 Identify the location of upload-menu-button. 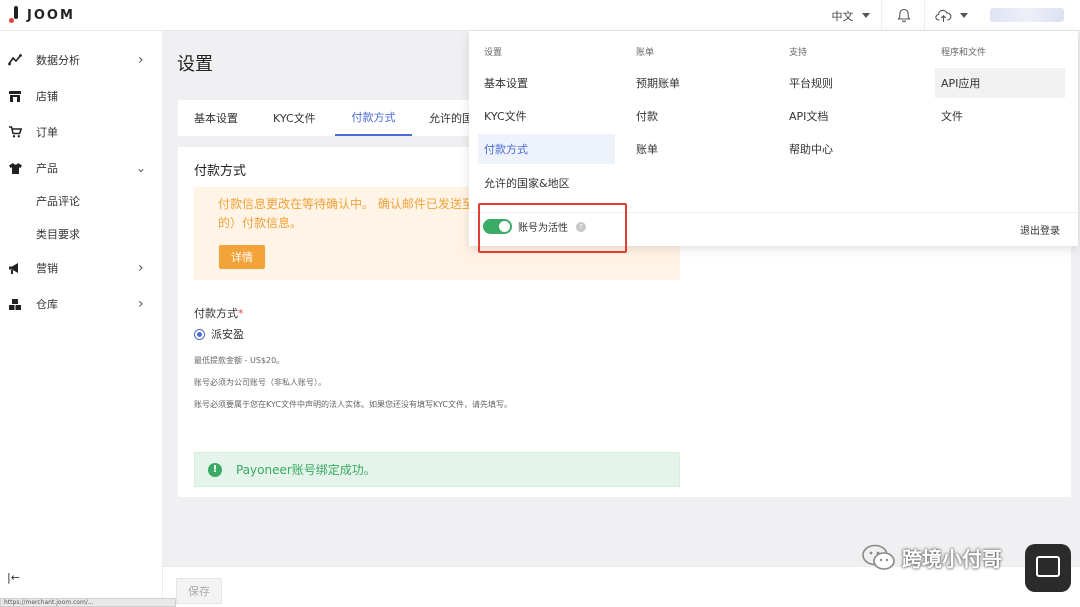
(951, 15).